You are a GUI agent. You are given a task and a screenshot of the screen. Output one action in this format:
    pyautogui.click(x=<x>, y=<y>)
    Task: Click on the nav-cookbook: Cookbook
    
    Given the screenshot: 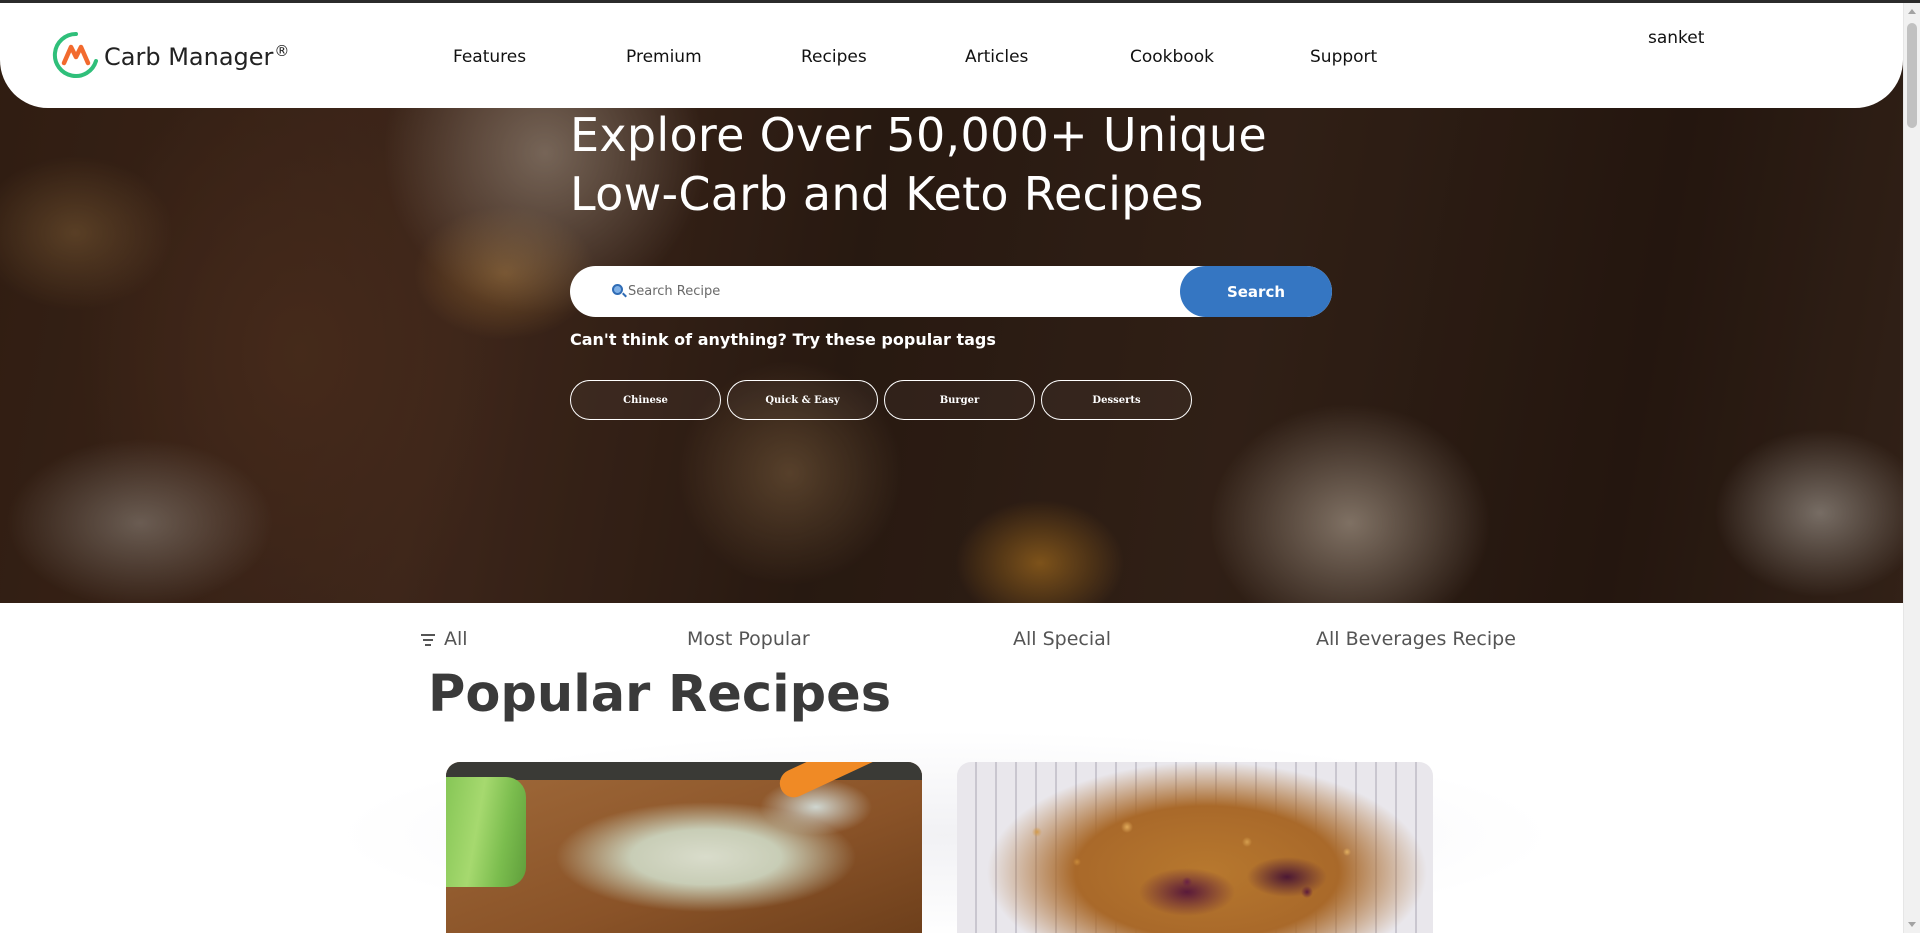 What is the action you would take?
    pyautogui.click(x=1172, y=57)
    